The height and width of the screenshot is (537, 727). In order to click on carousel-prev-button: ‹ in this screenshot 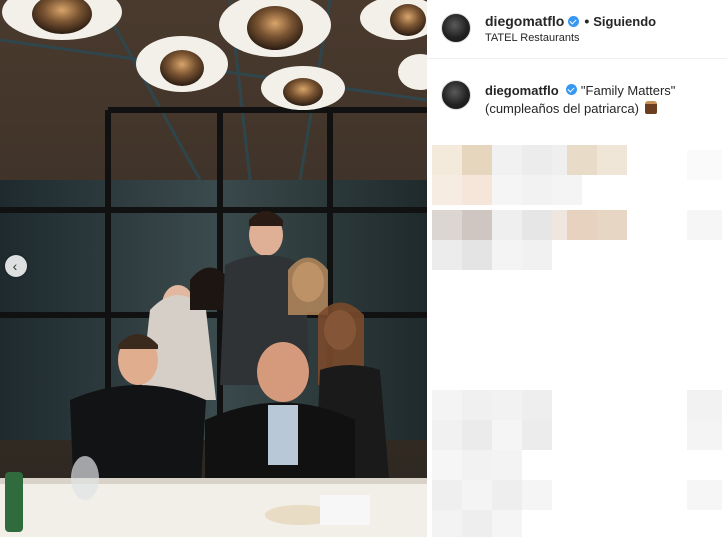, I will do `click(16, 266)`.